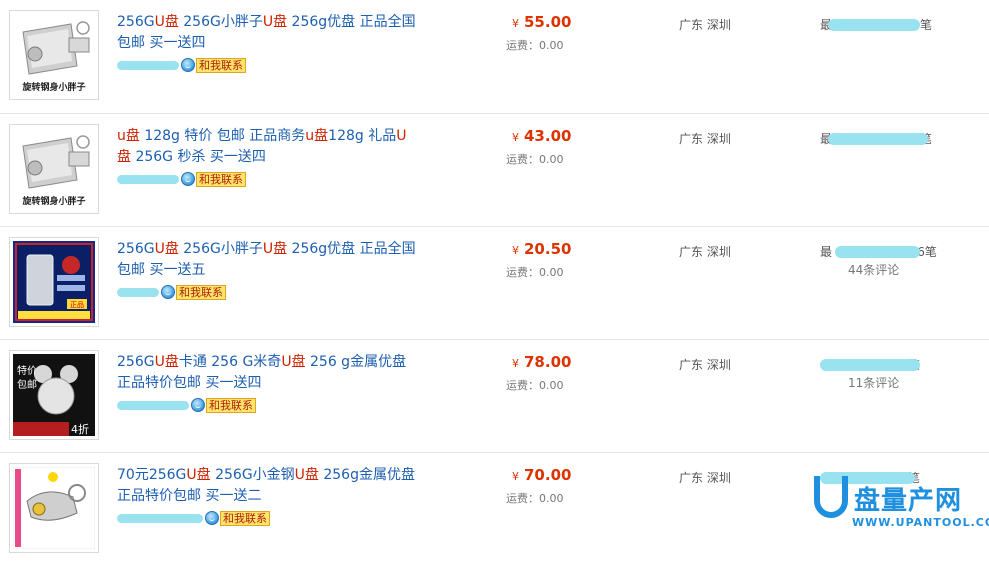  I want to click on title-text: 128g 特价 包邮 正品商务, so click(222, 136).